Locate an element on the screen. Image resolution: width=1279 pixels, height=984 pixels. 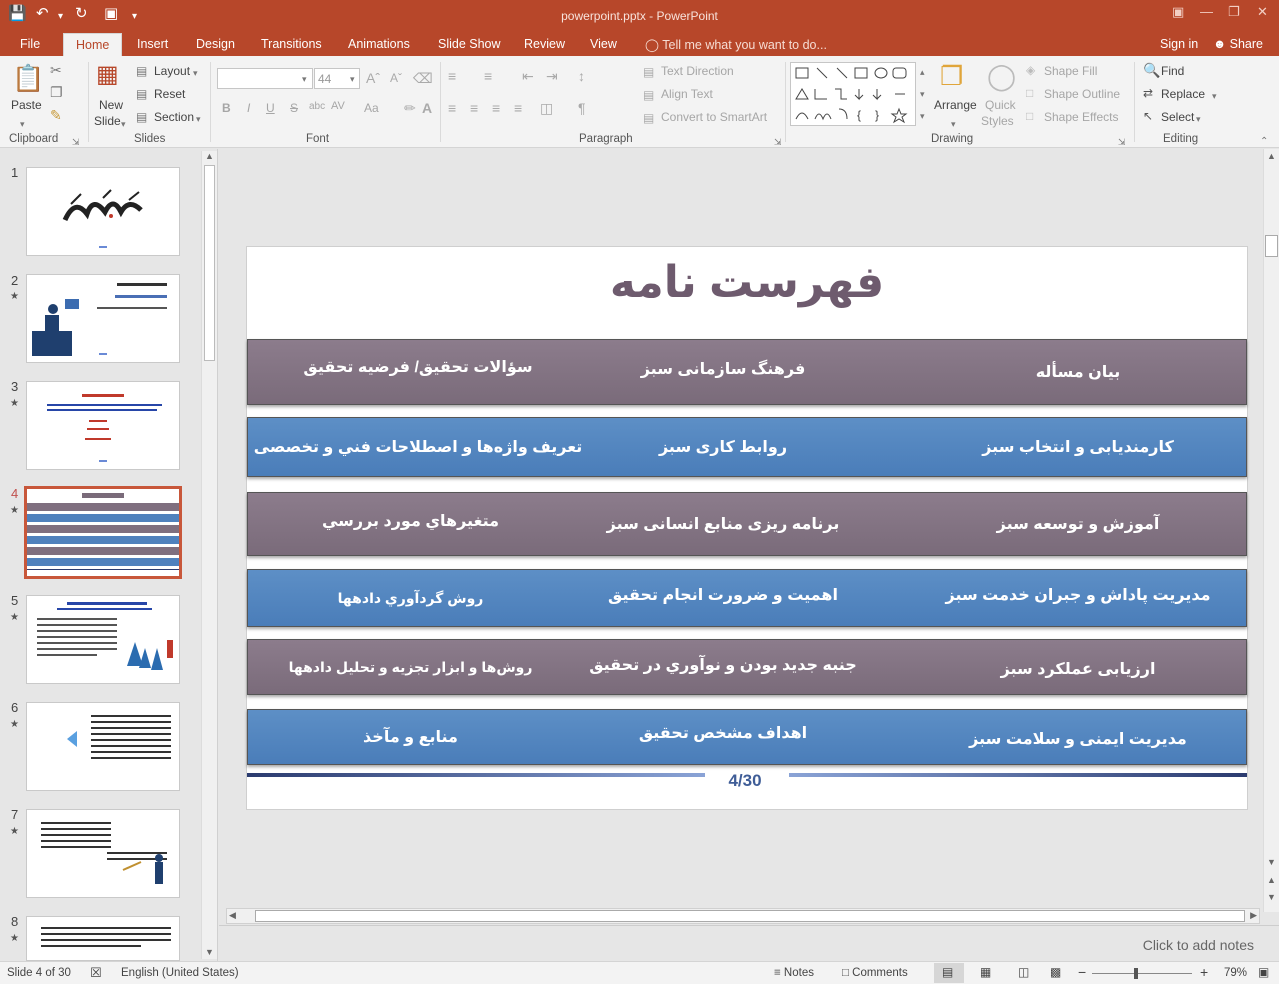
font-color-icon: A is located at coordinates (427, 108).